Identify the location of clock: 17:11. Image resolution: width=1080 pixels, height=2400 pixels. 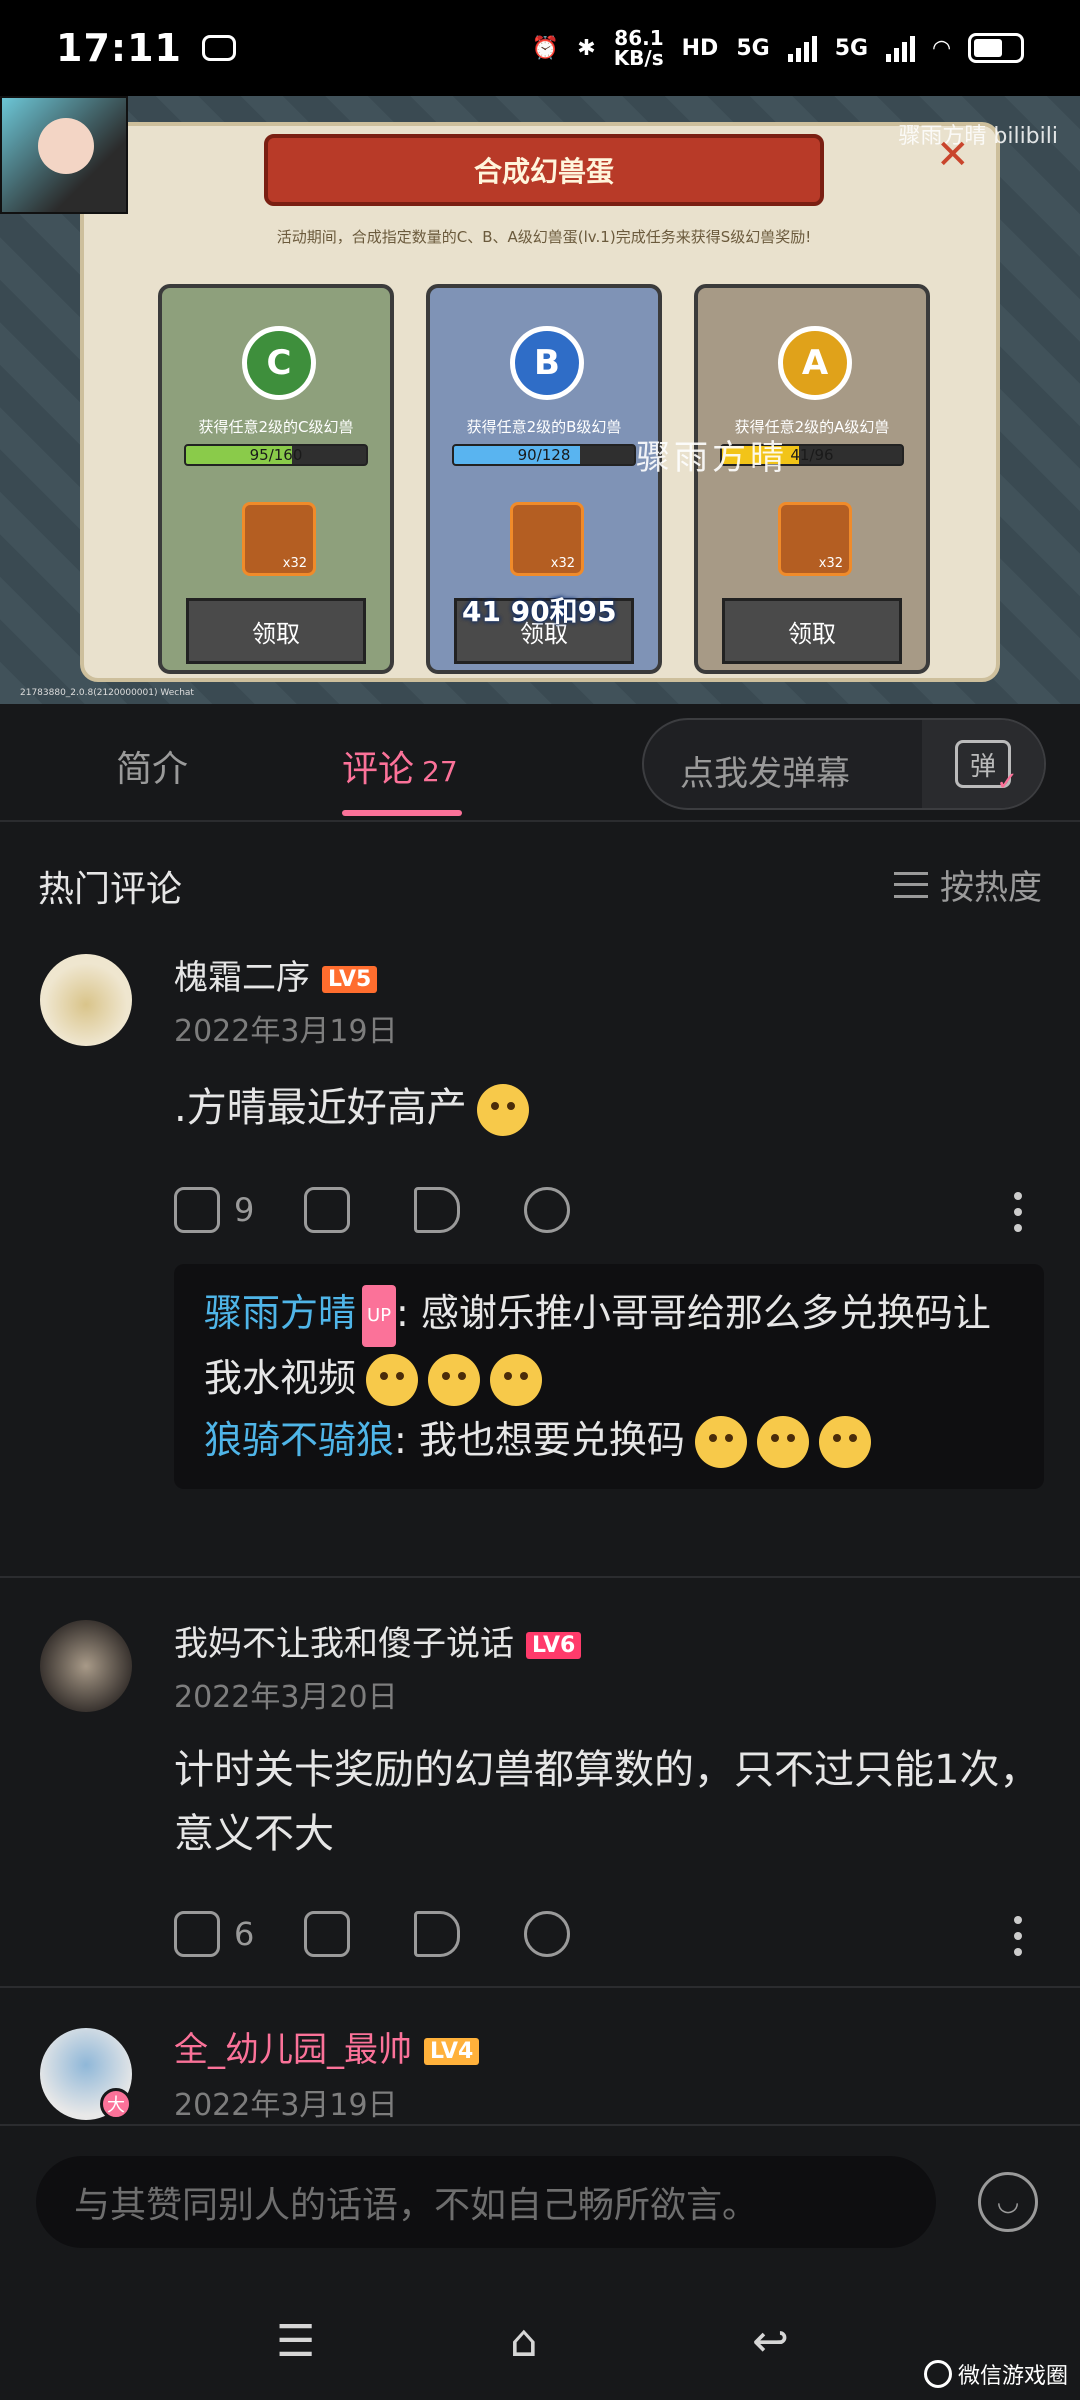
(119, 48).